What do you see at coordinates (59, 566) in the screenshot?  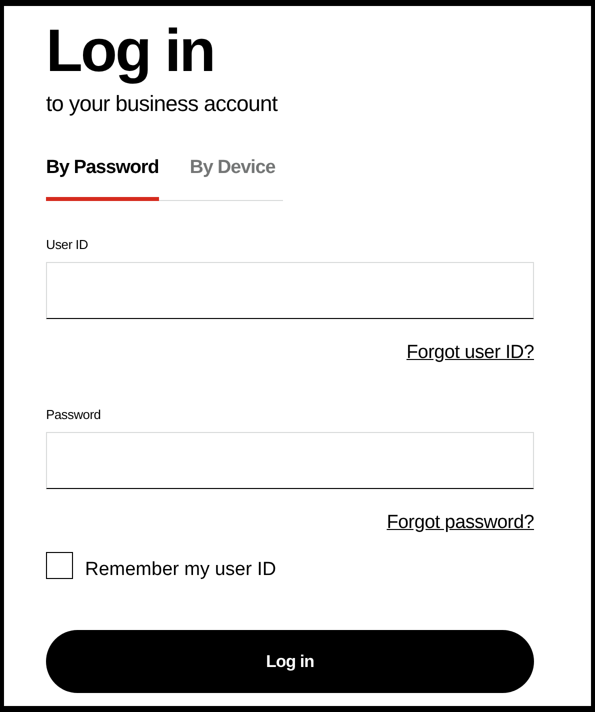 I see `remember-checkbox` at bounding box center [59, 566].